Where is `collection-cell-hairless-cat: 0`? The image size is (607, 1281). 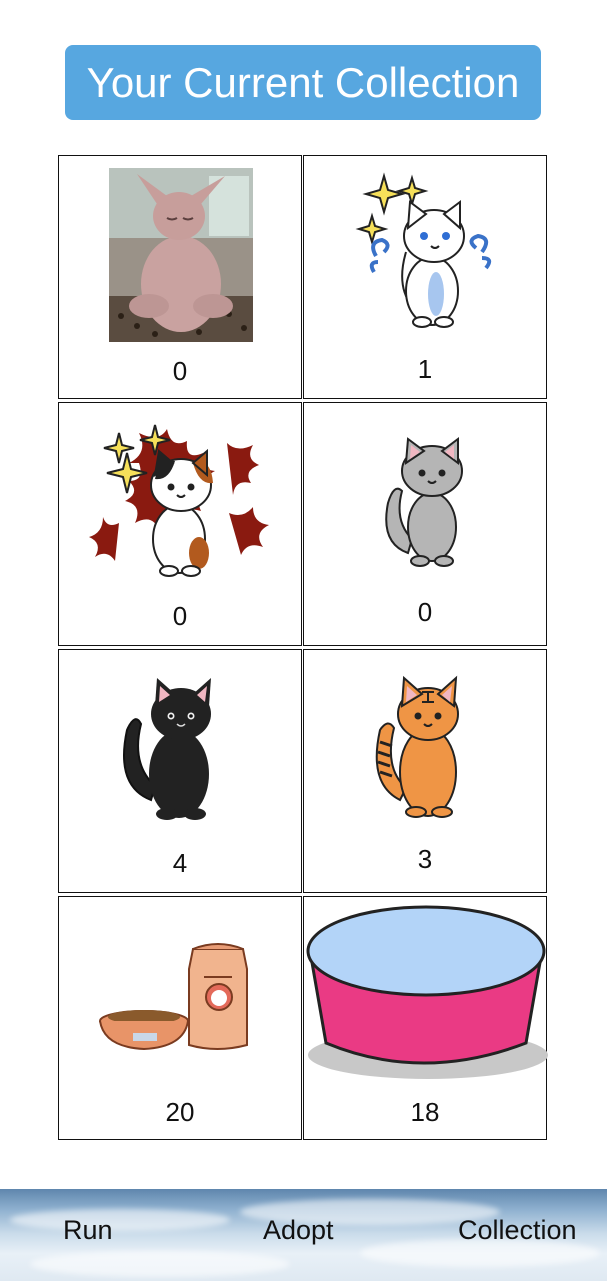 collection-cell-hairless-cat: 0 is located at coordinates (180, 277).